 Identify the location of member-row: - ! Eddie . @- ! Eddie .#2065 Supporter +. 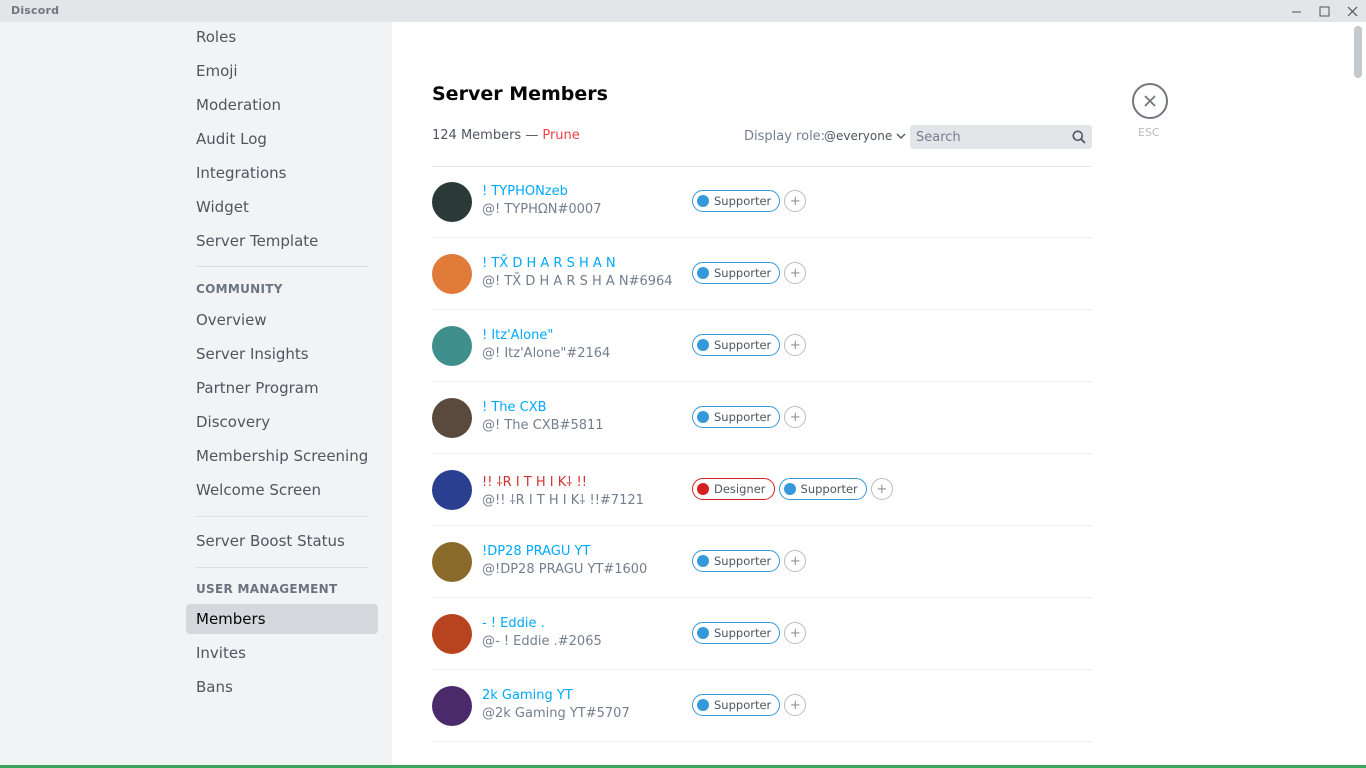
(762, 634).